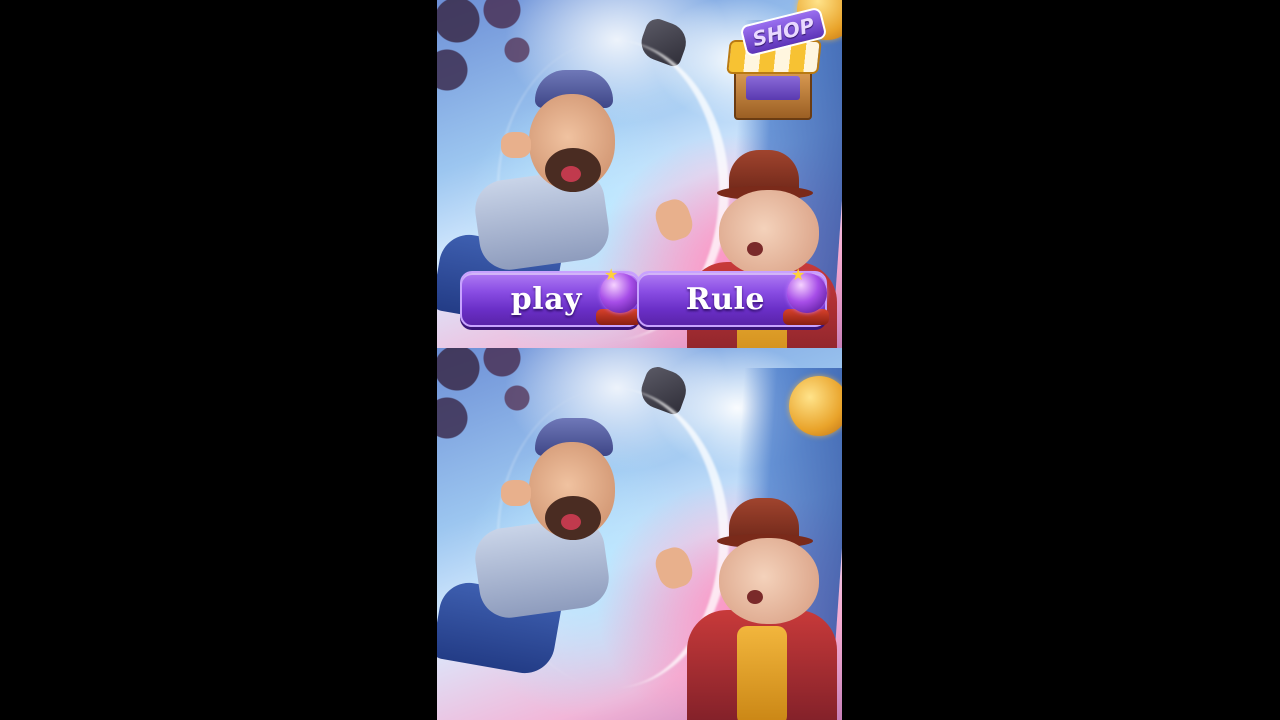  Describe the element at coordinates (546, 299) in the screenshot. I see `play-button-label: play` at that location.